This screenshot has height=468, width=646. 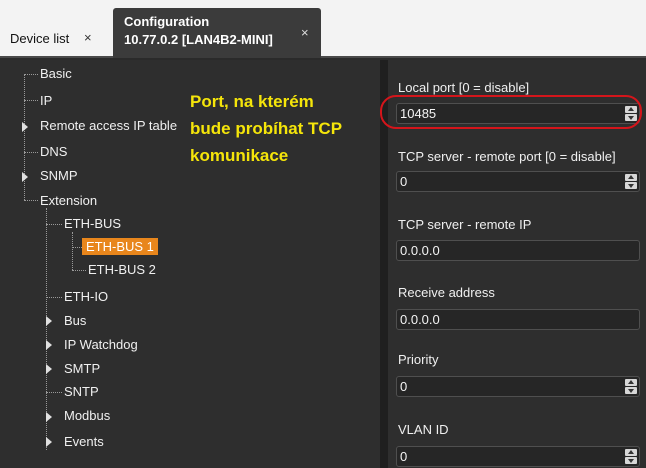 What do you see at coordinates (423, 429) in the screenshot?
I see `vlan-id-label: VLAN ID` at bounding box center [423, 429].